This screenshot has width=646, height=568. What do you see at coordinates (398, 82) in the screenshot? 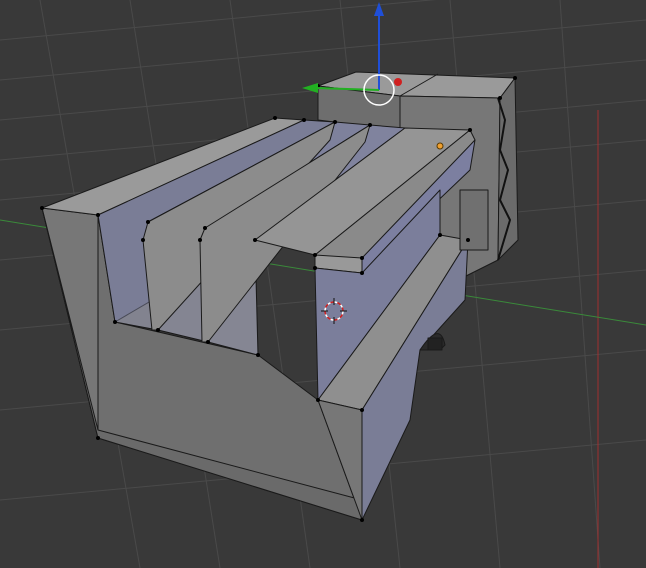
I see `x-axis-handle` at bounding box center [398, 82].